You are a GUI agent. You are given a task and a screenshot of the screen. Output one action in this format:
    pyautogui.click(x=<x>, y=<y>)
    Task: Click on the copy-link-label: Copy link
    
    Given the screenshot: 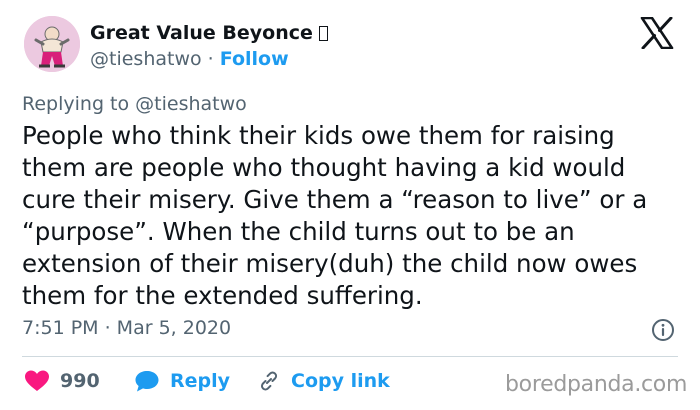 What is the action you would take?
    pyautogui.click(x=340, y=381)
    